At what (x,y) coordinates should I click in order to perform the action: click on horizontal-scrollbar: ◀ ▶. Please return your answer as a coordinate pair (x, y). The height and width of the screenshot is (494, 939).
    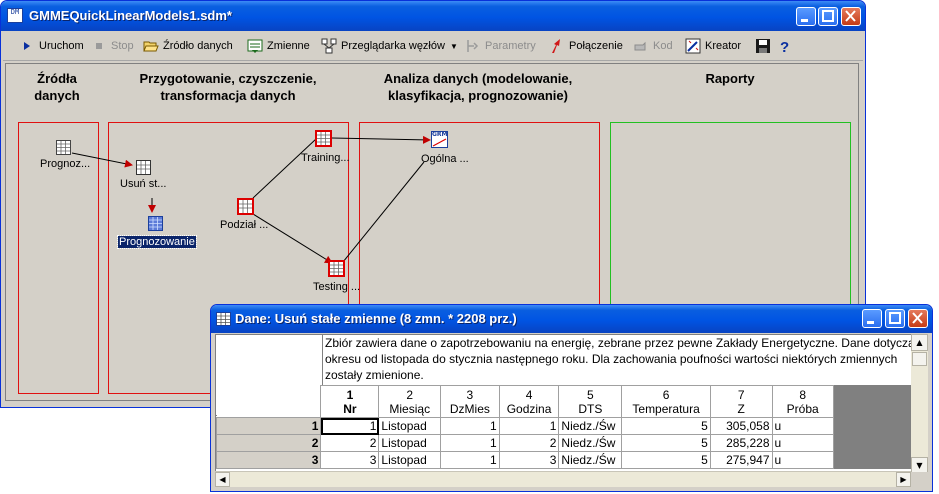
    Looking at the image, I should click on (563, 479).